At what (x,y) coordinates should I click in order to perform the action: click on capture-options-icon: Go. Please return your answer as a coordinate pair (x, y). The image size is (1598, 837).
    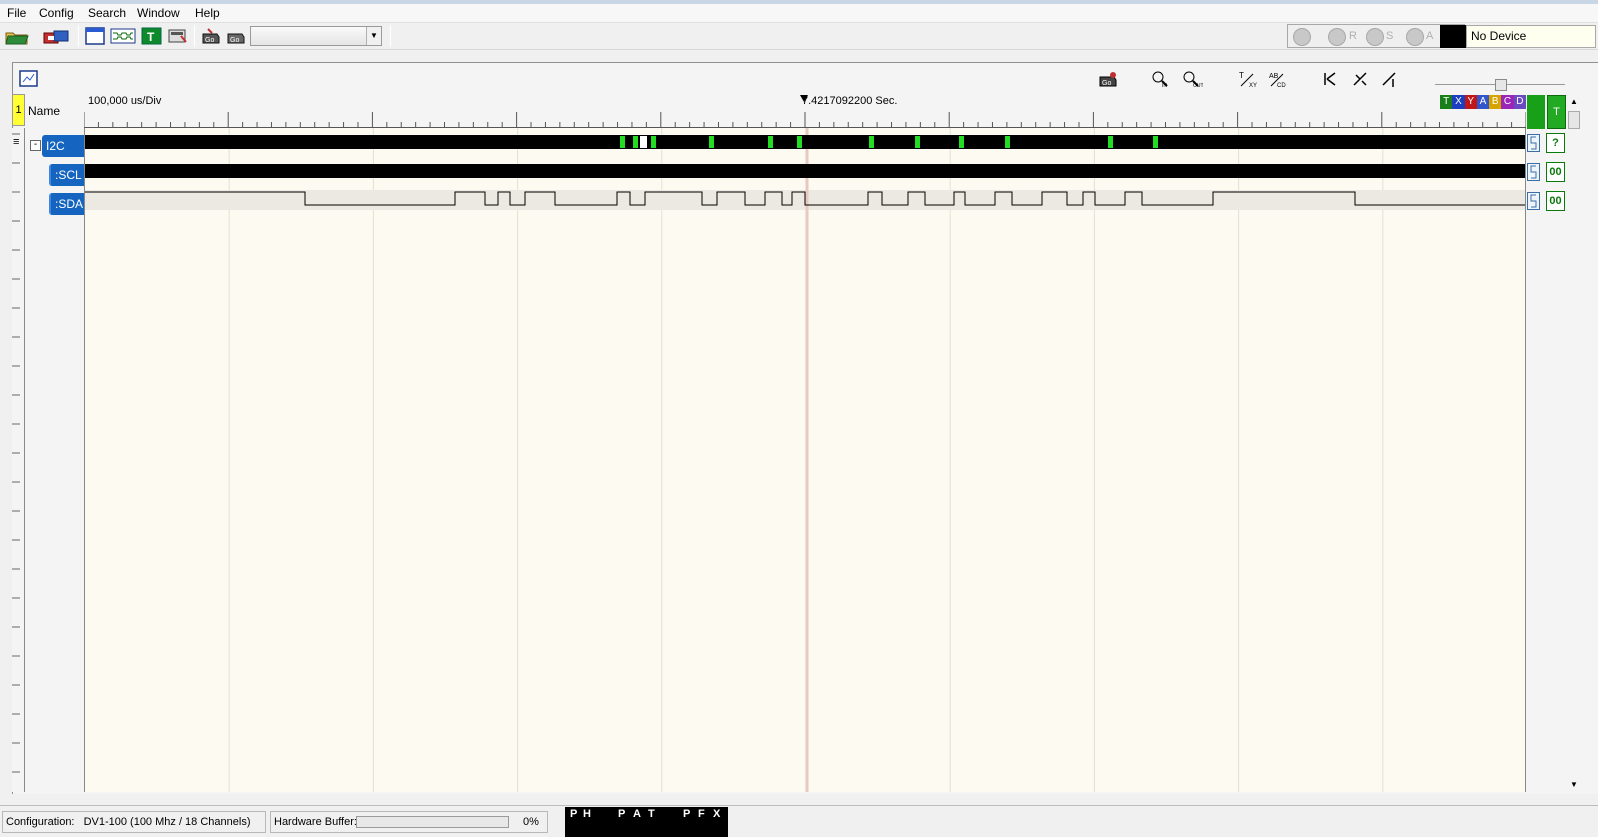
    Looking at the image, I should click on (236, 36).